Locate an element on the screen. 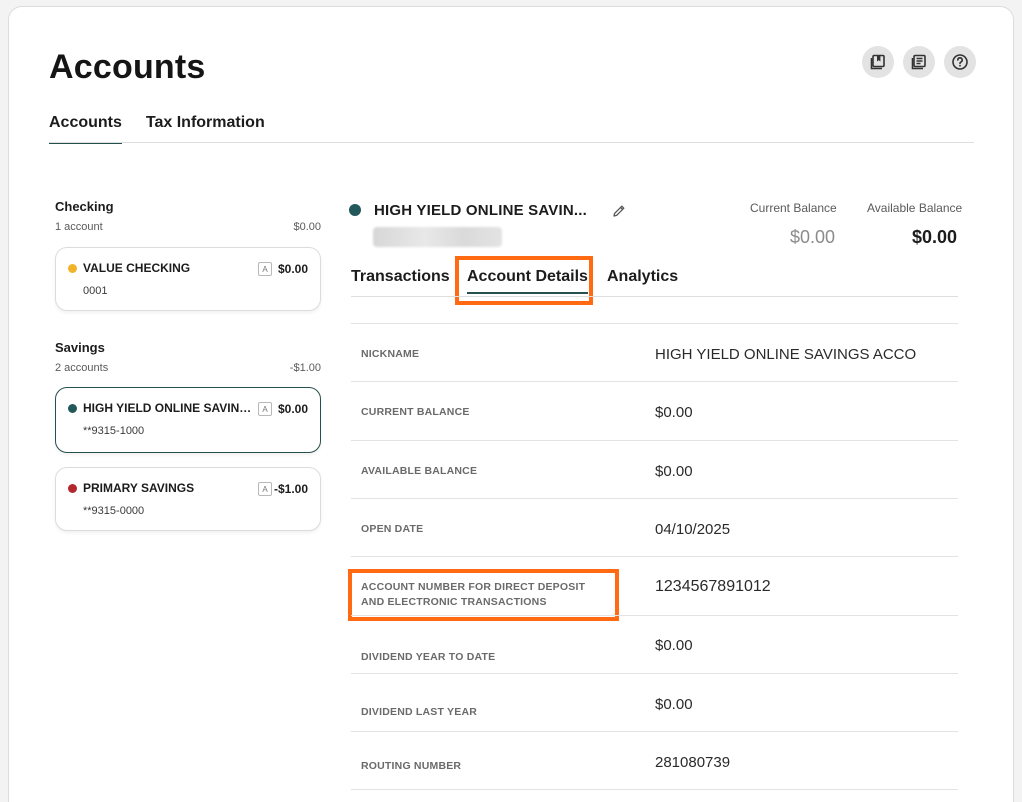  detail-row-label: AVAILABLE BALANCE is located at coordinates (419, 471).